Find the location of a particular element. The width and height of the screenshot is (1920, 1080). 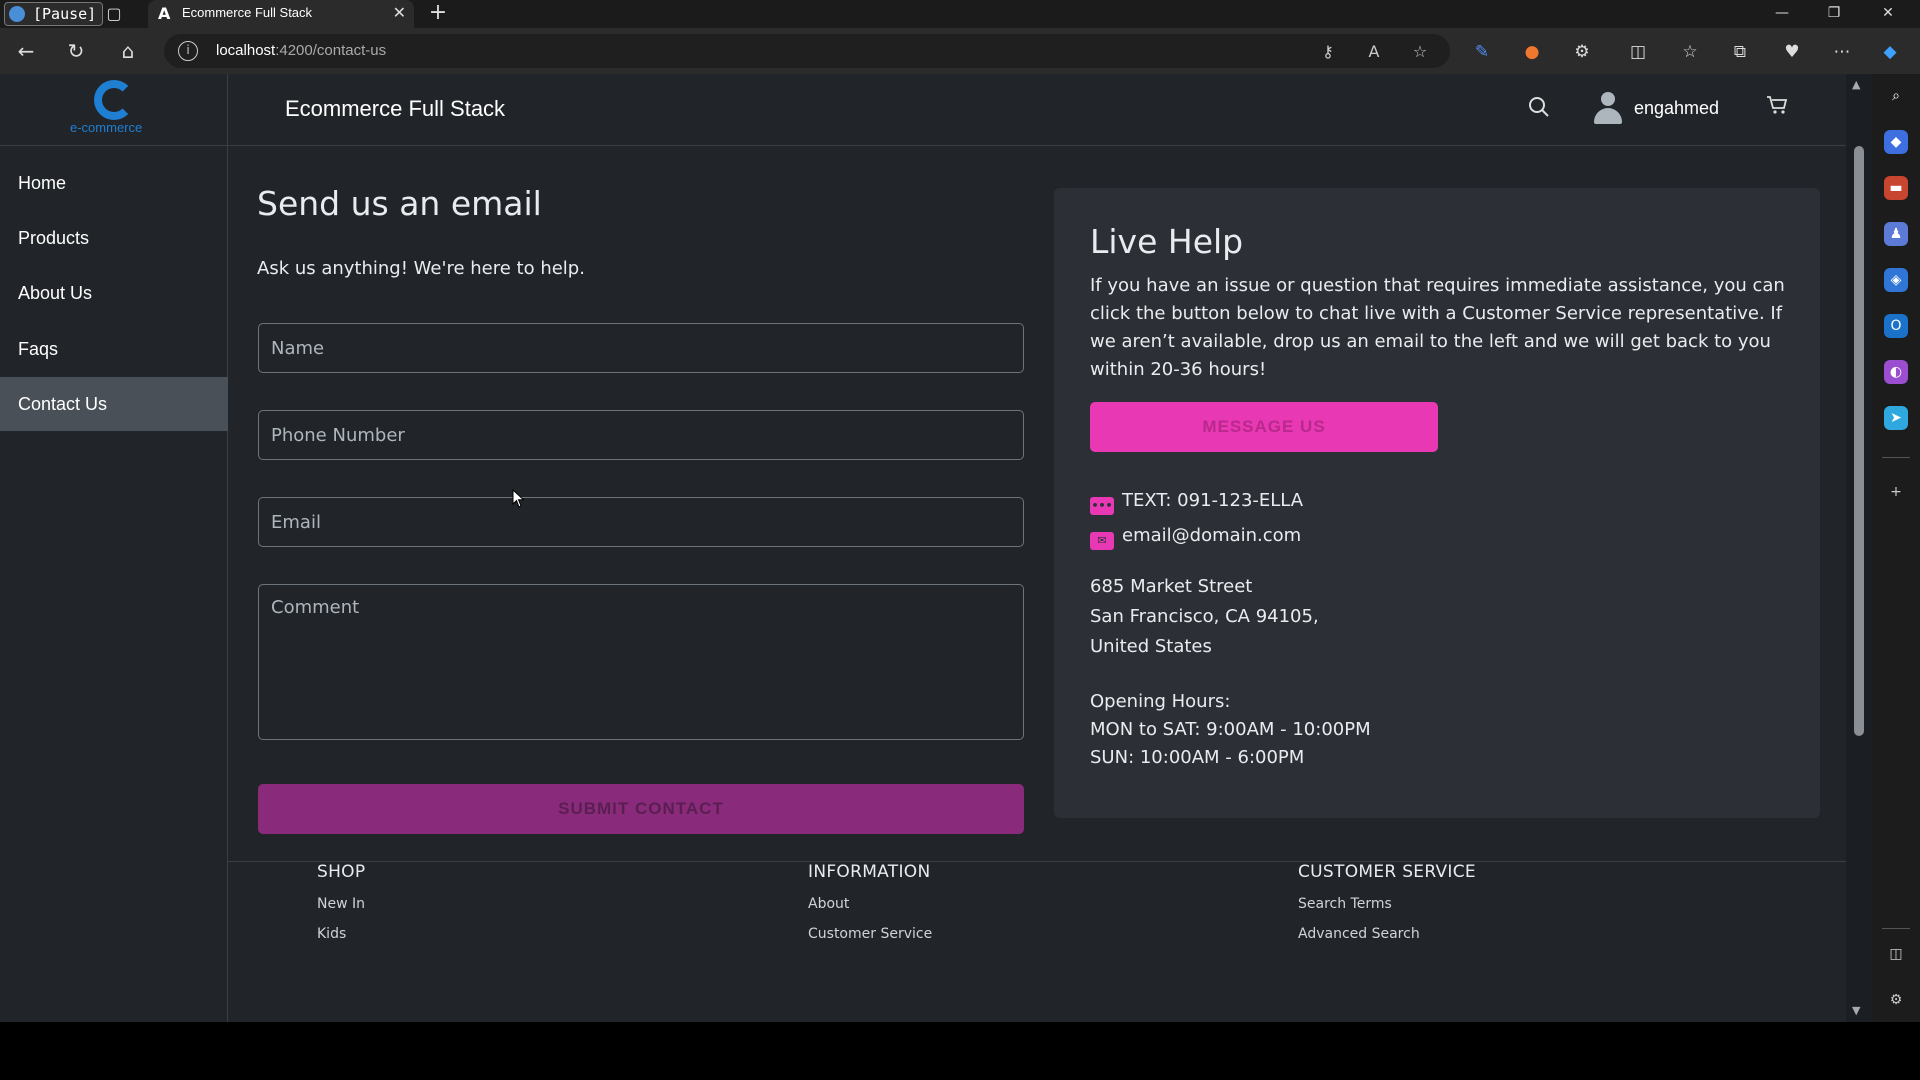

footer-shop-column: SHOP New In Kids is located at coordinates (341, 902).